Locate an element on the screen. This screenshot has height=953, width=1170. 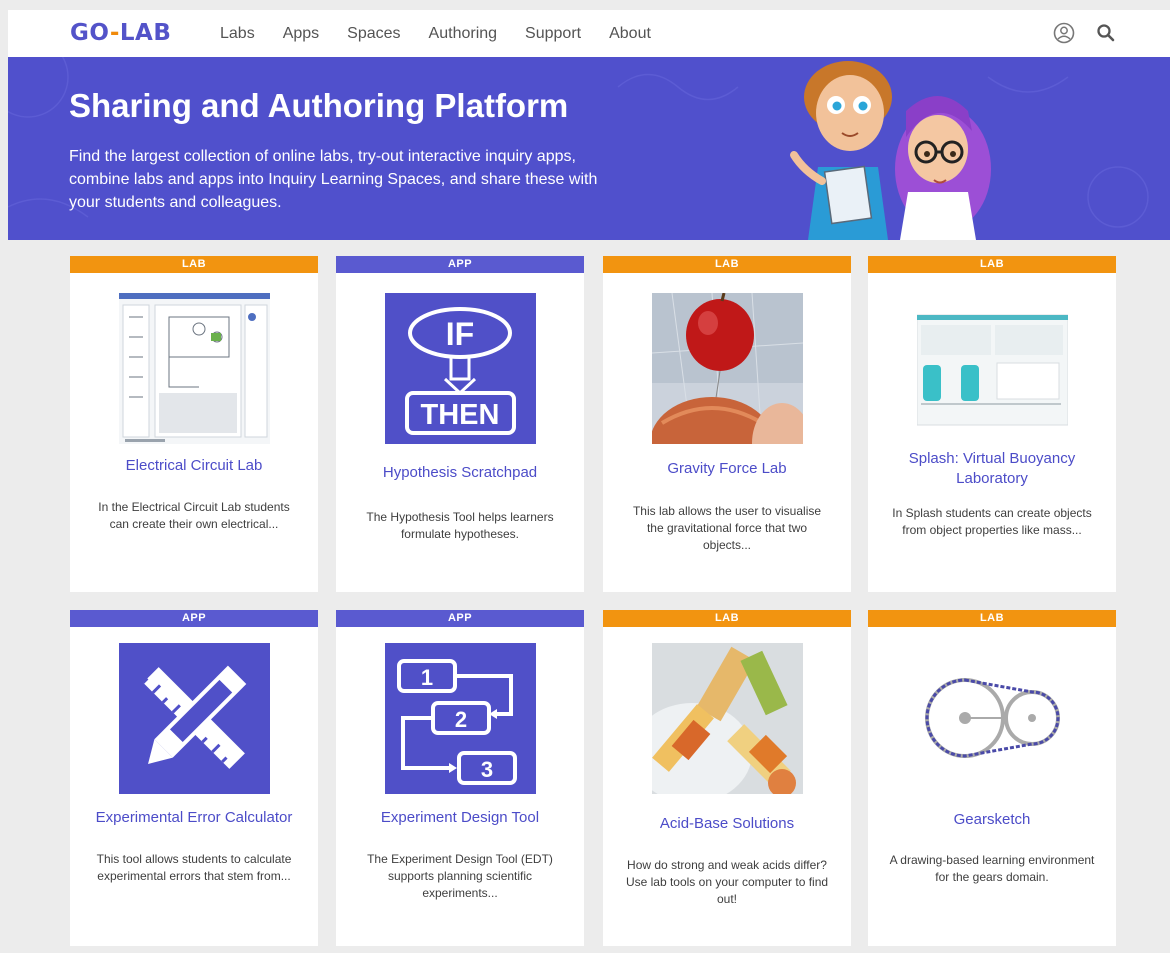
card-title: Hypothesis Scratchpad is located at coordinates (460, 473).